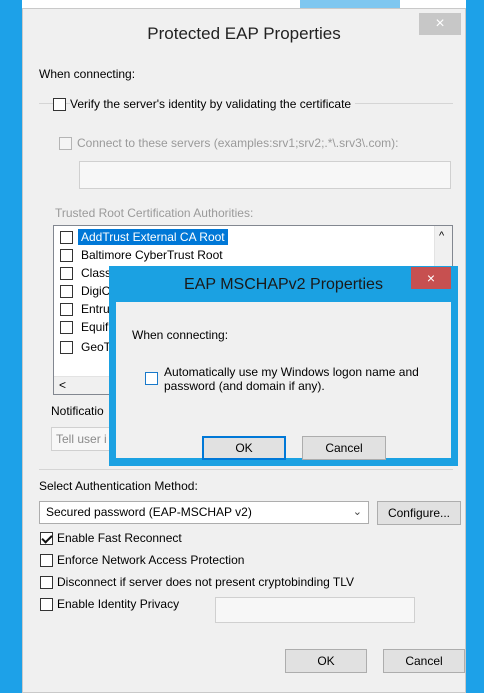 The image size is (484, 693). Describe the element at coordinates (149, 512) in the screenshot. I see `auth-method-value: Secured password (EAP-MSCHAP v2)` at that location.